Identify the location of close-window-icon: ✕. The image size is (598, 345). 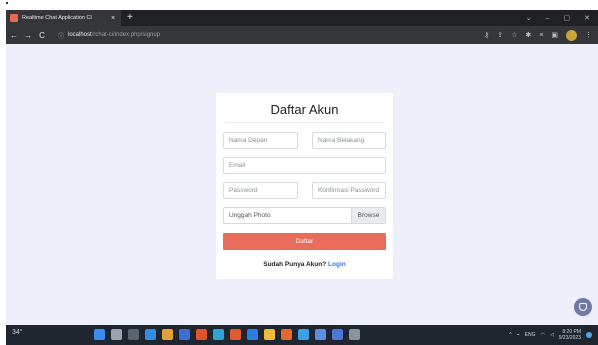
(587, 18).